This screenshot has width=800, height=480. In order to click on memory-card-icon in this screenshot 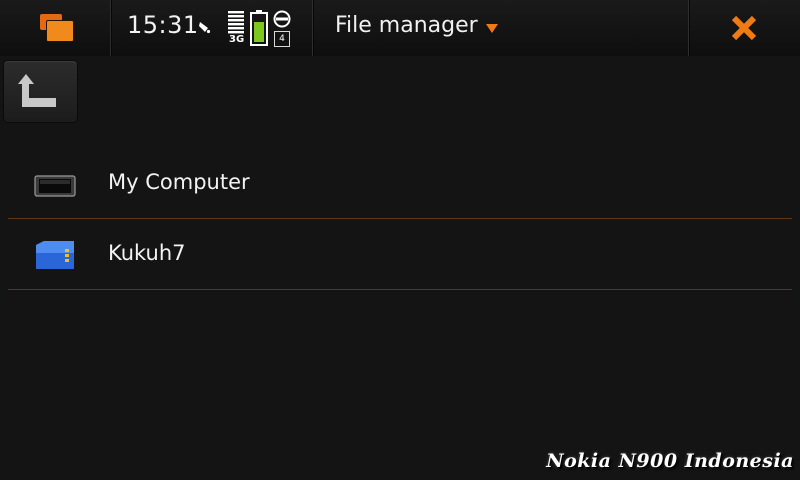, I will do `click(55, 255)`.